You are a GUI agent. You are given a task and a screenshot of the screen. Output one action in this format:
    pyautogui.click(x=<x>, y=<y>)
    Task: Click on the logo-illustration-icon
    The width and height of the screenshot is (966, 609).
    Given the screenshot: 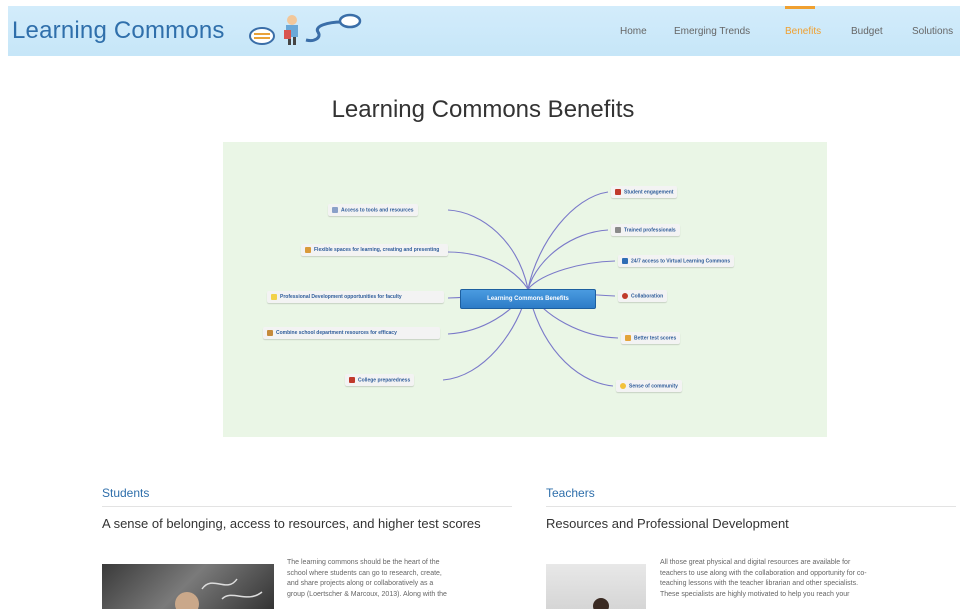 What is the action you would take?
    pyautogui.click(x=305, y=29)
    